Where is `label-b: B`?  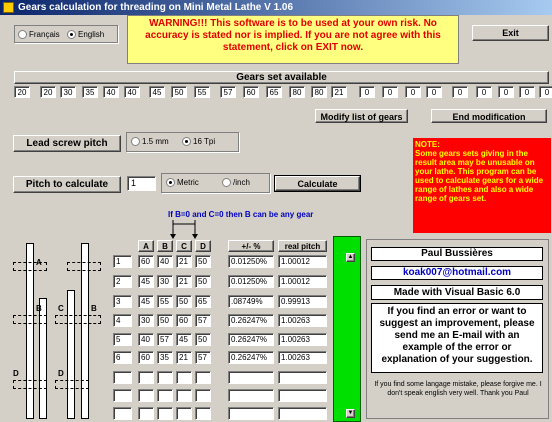 label-b: B is located at coordinates (39, 308).